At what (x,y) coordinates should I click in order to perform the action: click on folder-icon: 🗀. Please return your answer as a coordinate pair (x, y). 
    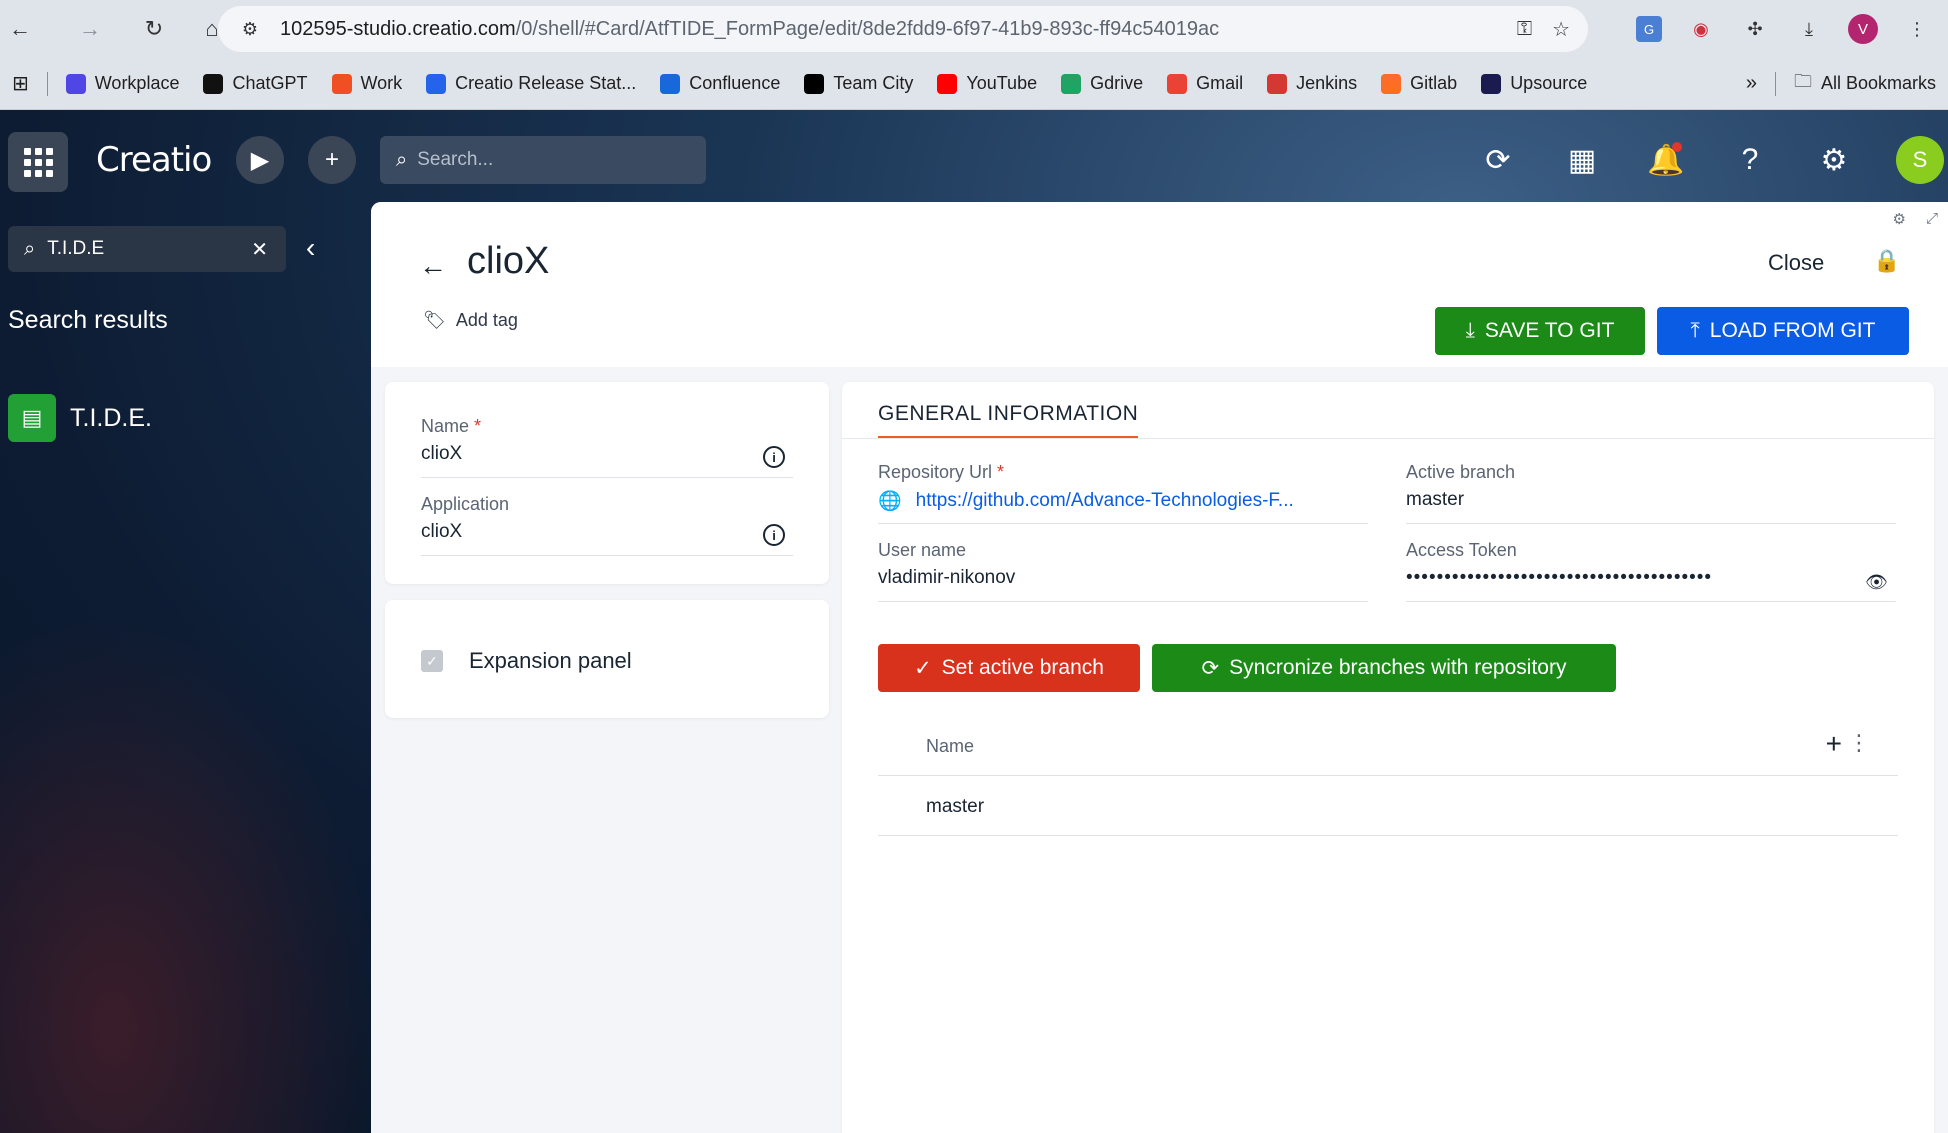
    Looking at the image, I should click on (1802, 80).